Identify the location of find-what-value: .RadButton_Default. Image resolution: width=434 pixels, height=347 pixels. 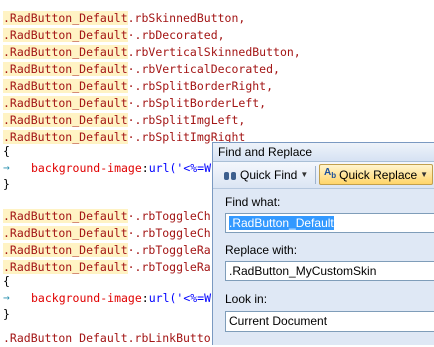
(281, 223).